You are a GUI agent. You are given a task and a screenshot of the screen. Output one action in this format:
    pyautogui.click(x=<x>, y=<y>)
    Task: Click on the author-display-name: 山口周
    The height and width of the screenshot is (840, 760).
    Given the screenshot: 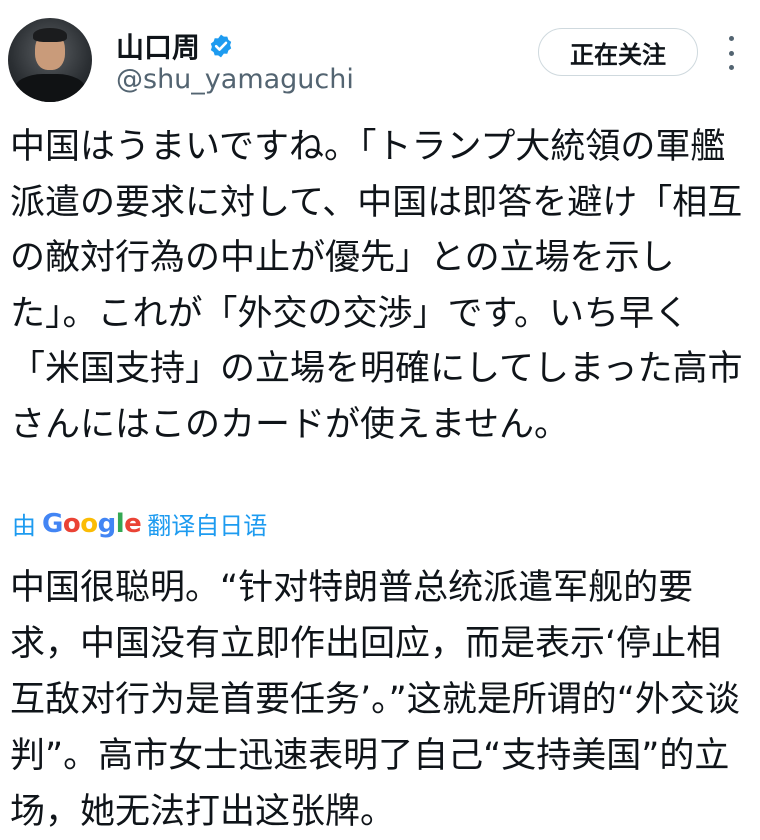 What is the action you would take?
    pyautogui.click(x=158, y=46)
    